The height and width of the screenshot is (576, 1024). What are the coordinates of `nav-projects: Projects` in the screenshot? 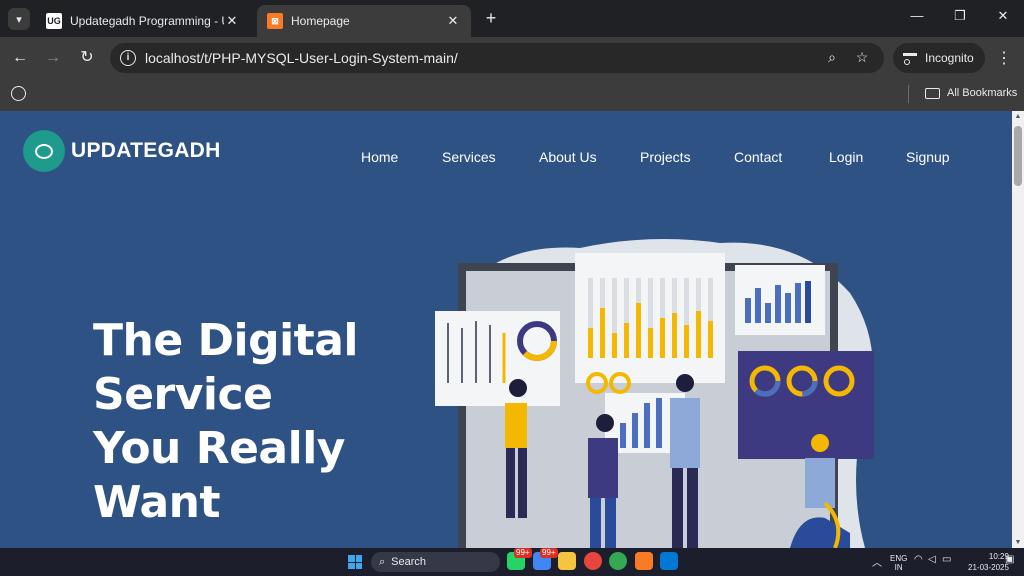 It's located at (665, 157).